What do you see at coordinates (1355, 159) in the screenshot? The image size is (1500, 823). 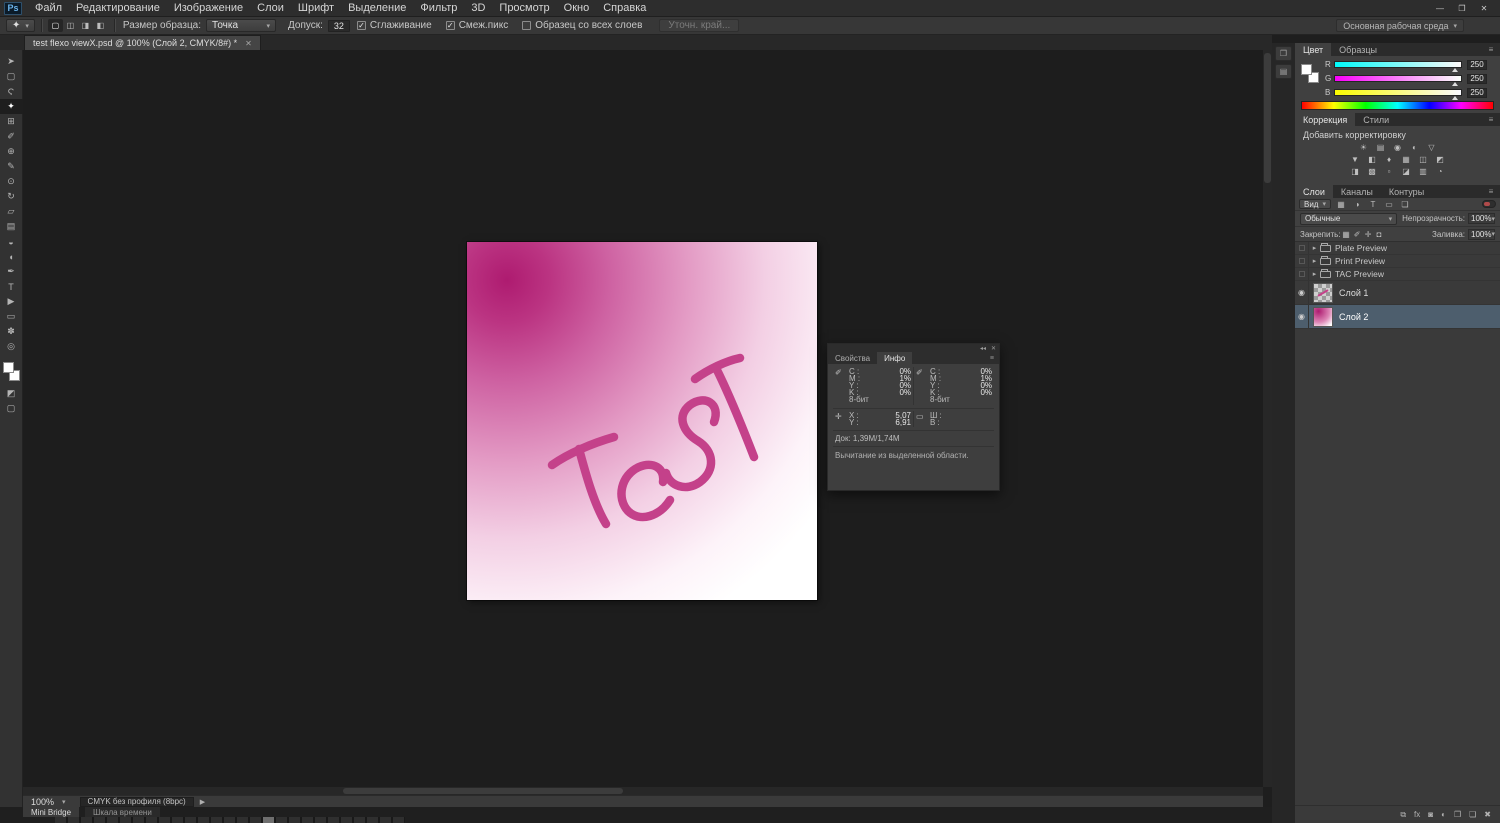 I see `adjustment-icon: ▼` at bounding box center [1355, 159].